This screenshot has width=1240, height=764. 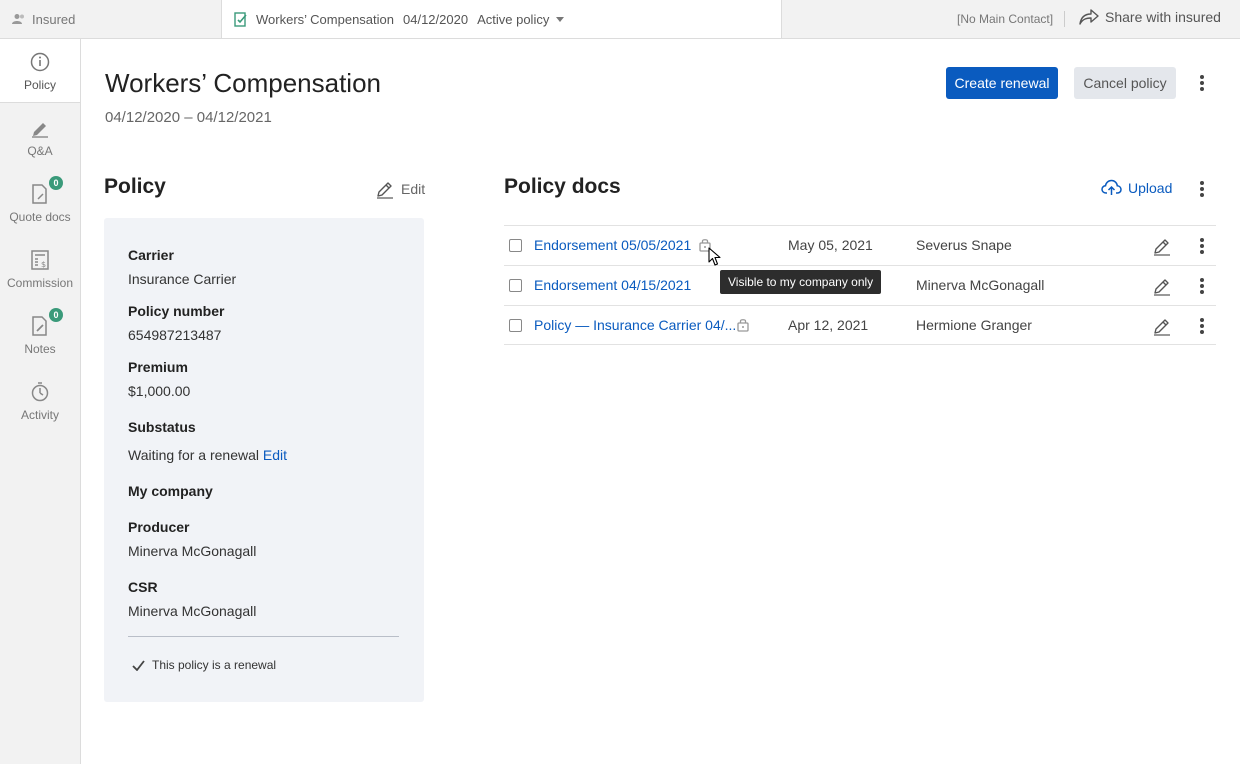 I want to click on share-icon, so click(x=1089, y=17).